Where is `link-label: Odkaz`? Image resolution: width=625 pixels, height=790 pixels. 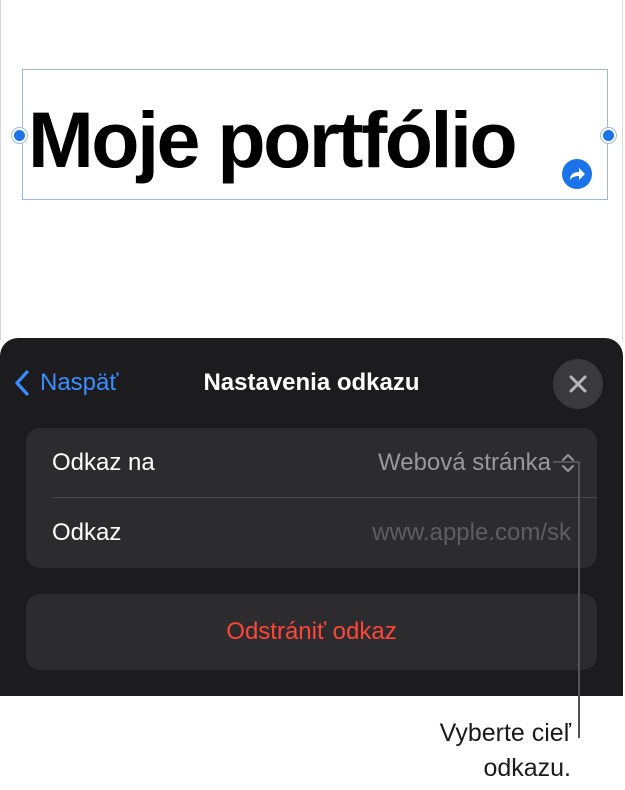
link-label: Odkaz is located at coordinates (87, 532).